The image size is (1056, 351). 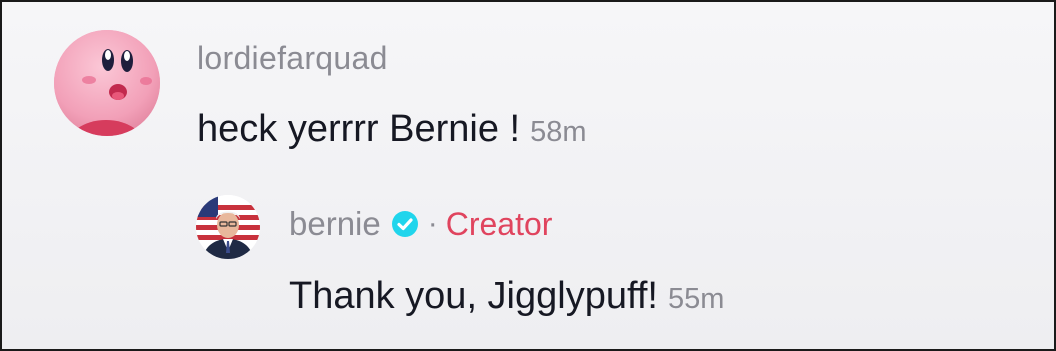 I want to click on comment-body: heck yerrrr Bernie ! 58m, so click(x=392, y=129).